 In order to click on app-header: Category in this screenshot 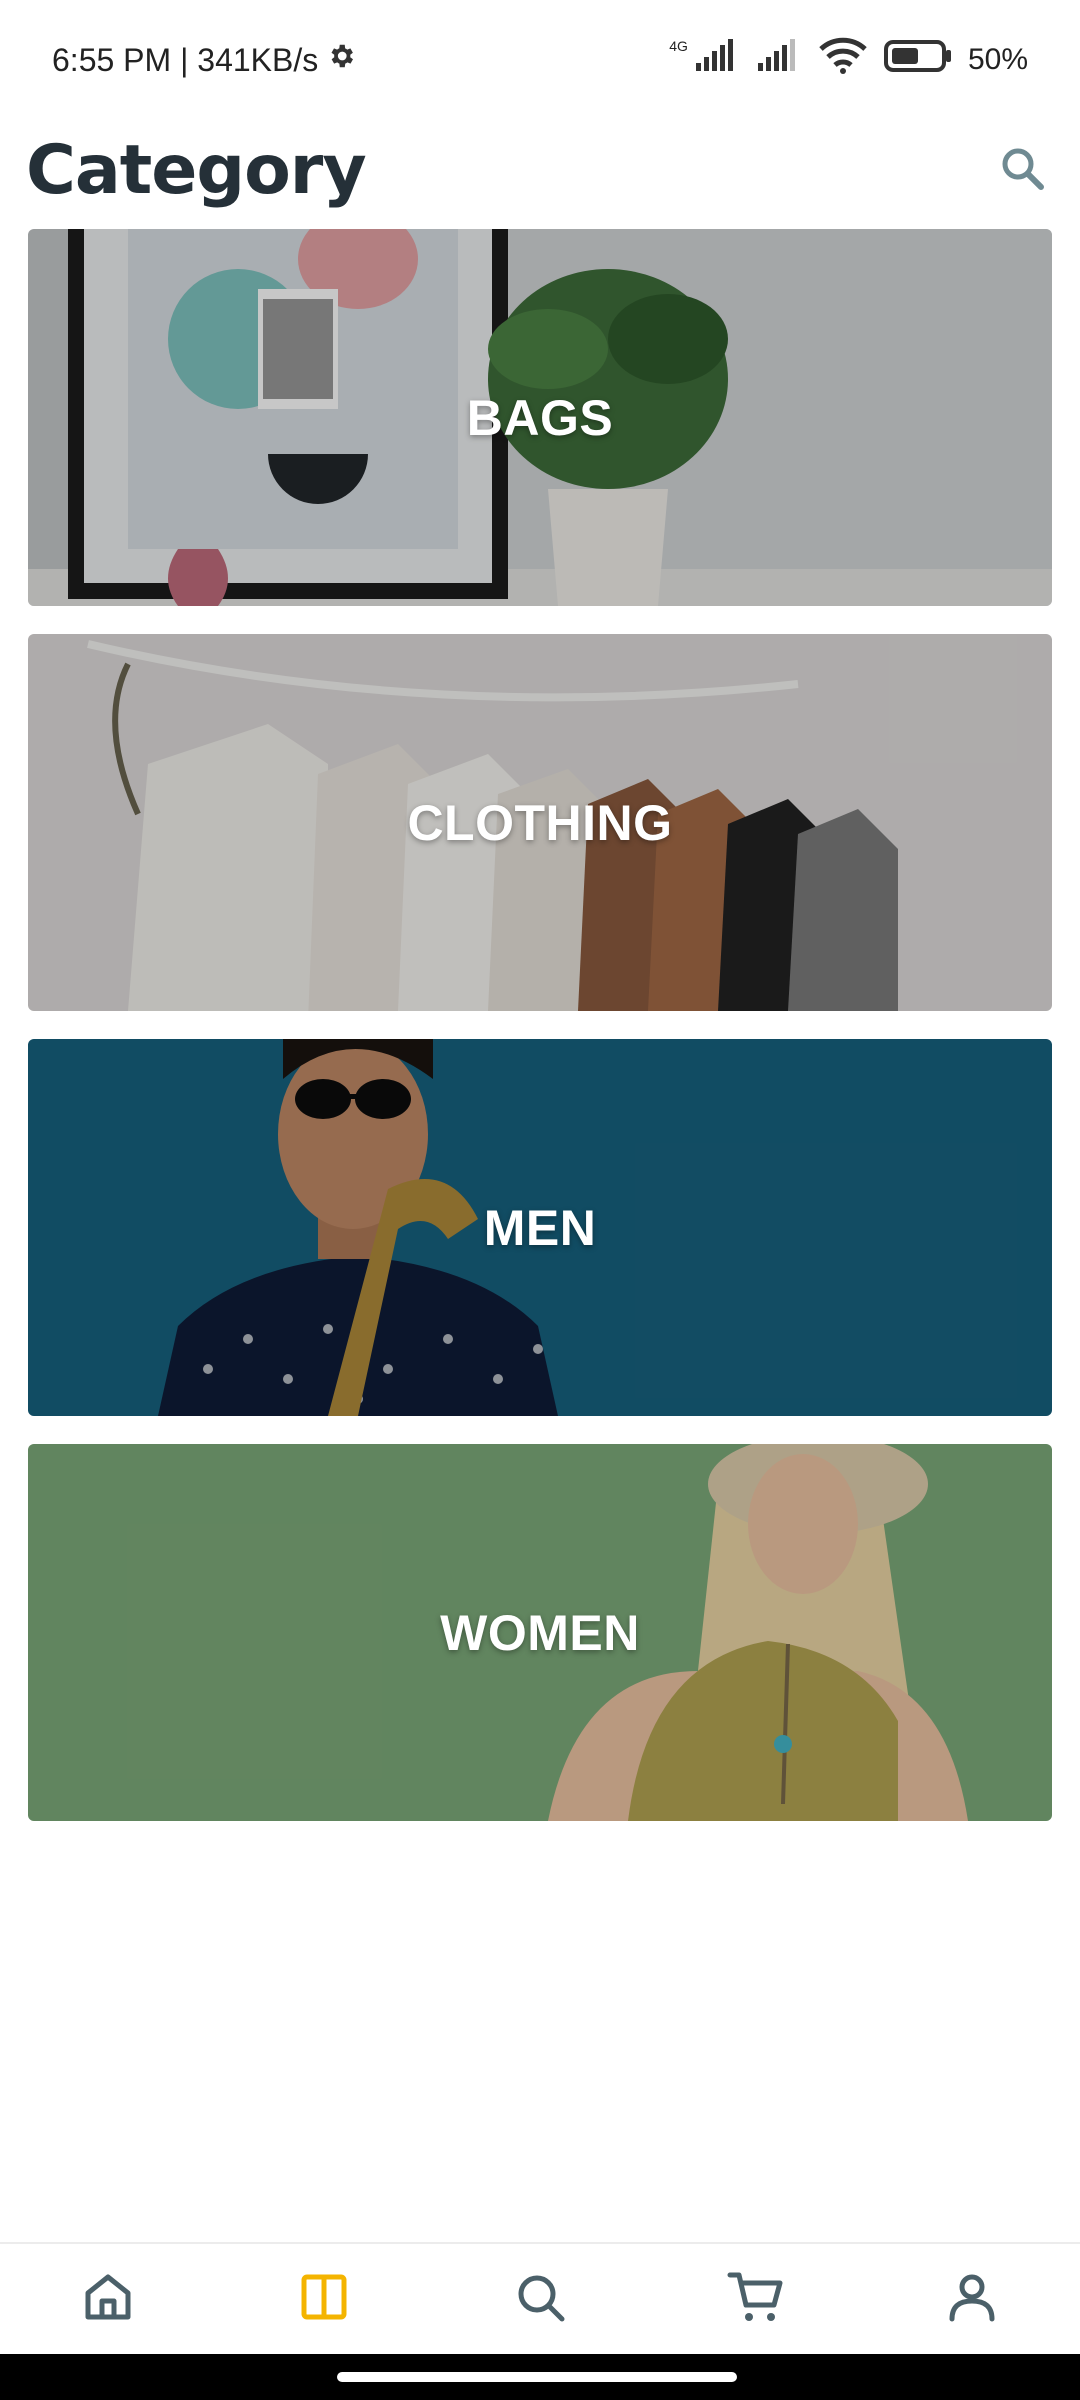, I will do `click(540, 170)`.